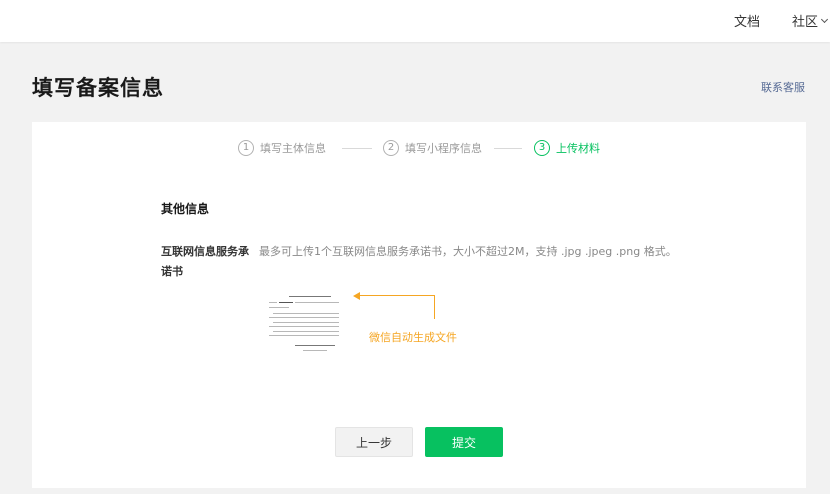  I want to click on step-3-label: 上传材料, so click(578, 148).